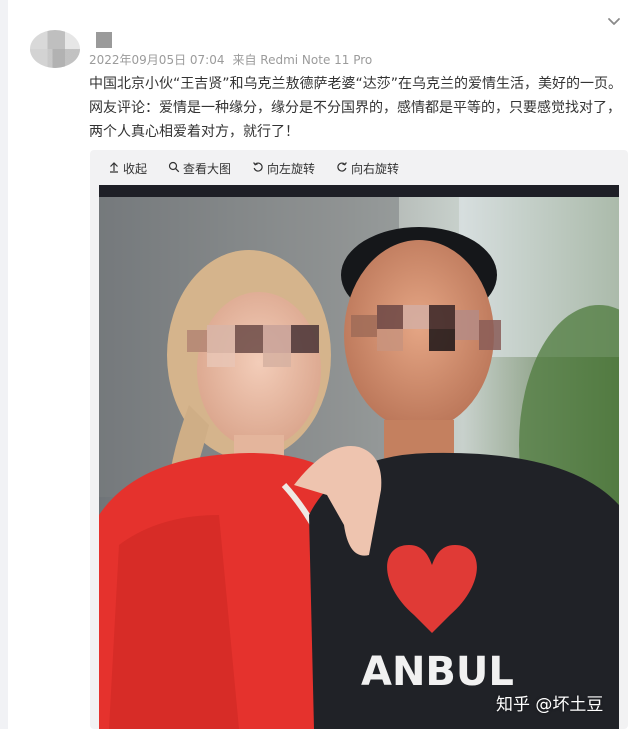 The height and width of the screenshot is (729, 629). What do you see at coordinates (104, 40) in the screenshot?
I see `username-blurred` at bounding box center [104, 40].